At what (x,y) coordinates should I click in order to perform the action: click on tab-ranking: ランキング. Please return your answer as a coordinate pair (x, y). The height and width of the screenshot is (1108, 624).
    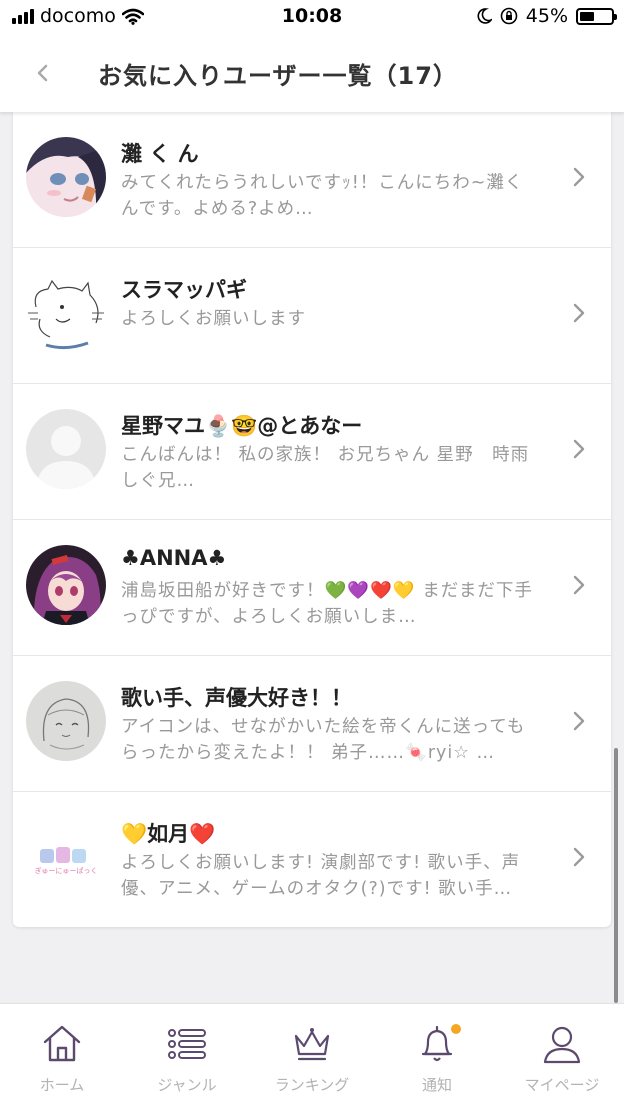
    Looking at the image, I should click on (312, 1056).